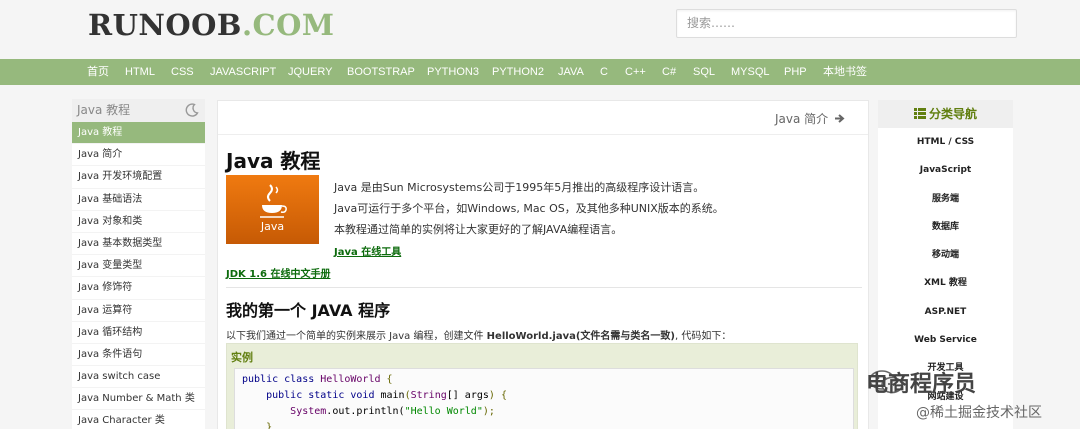 The image size is (1080, 429). What do you see at coordinates (288, 25) in the screenshot?
I see `logo-text-domain: .COM` at bounding box center [288, 25].